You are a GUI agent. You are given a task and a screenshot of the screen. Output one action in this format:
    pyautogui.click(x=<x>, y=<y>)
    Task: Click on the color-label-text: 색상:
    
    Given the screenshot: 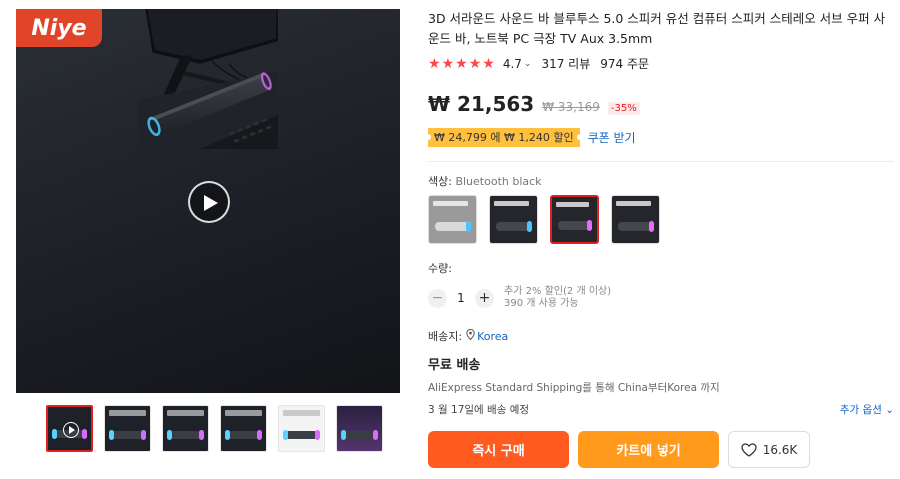 What is the action you would take?
    pyautogui.click(x=440, y=181)
    